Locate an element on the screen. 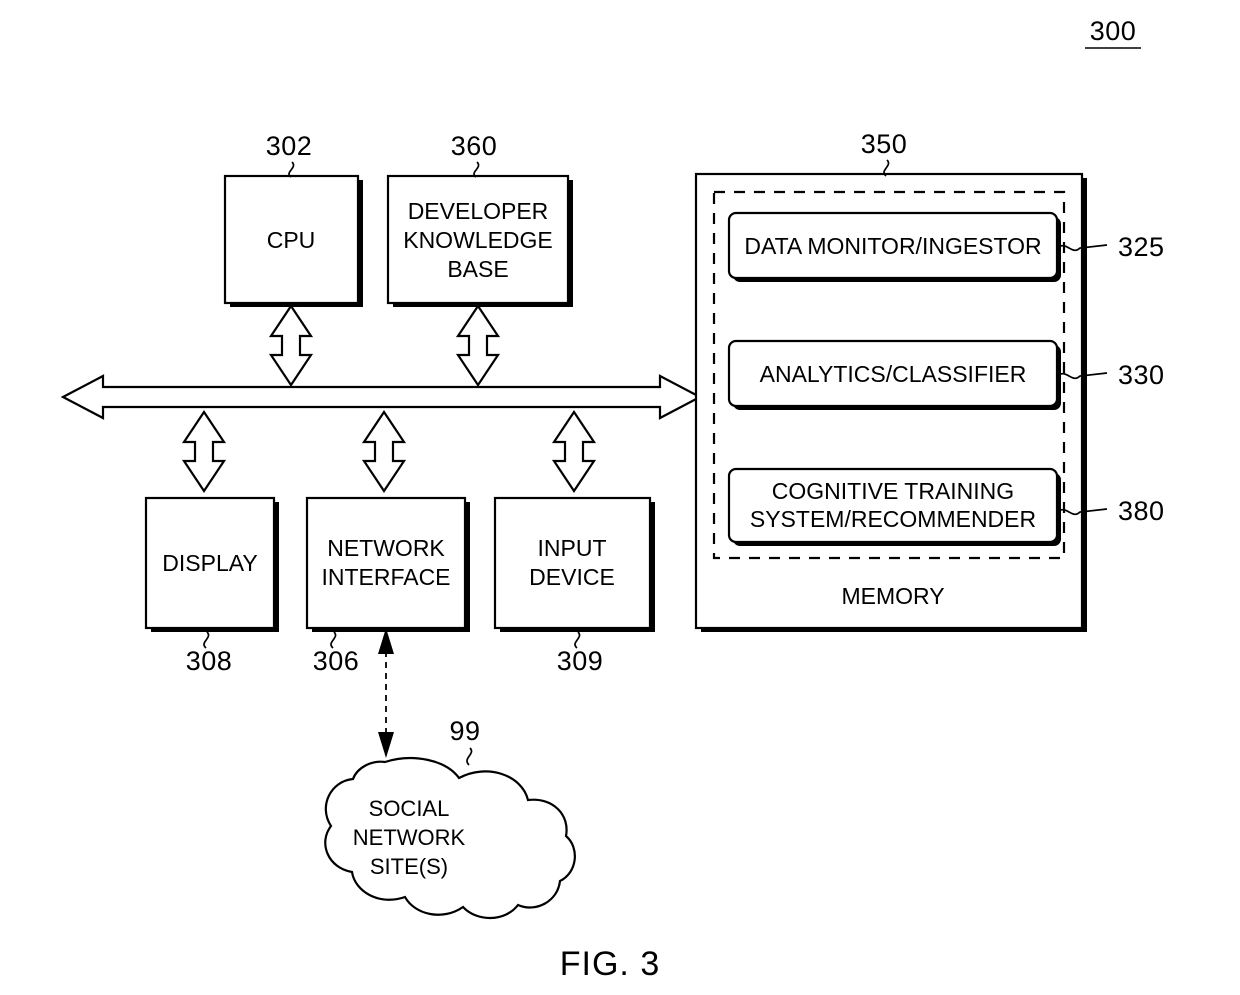 The height and width of the screenshot is (995, 1240). cpu-reference-label: 302 is located at coordinates (289, 146).